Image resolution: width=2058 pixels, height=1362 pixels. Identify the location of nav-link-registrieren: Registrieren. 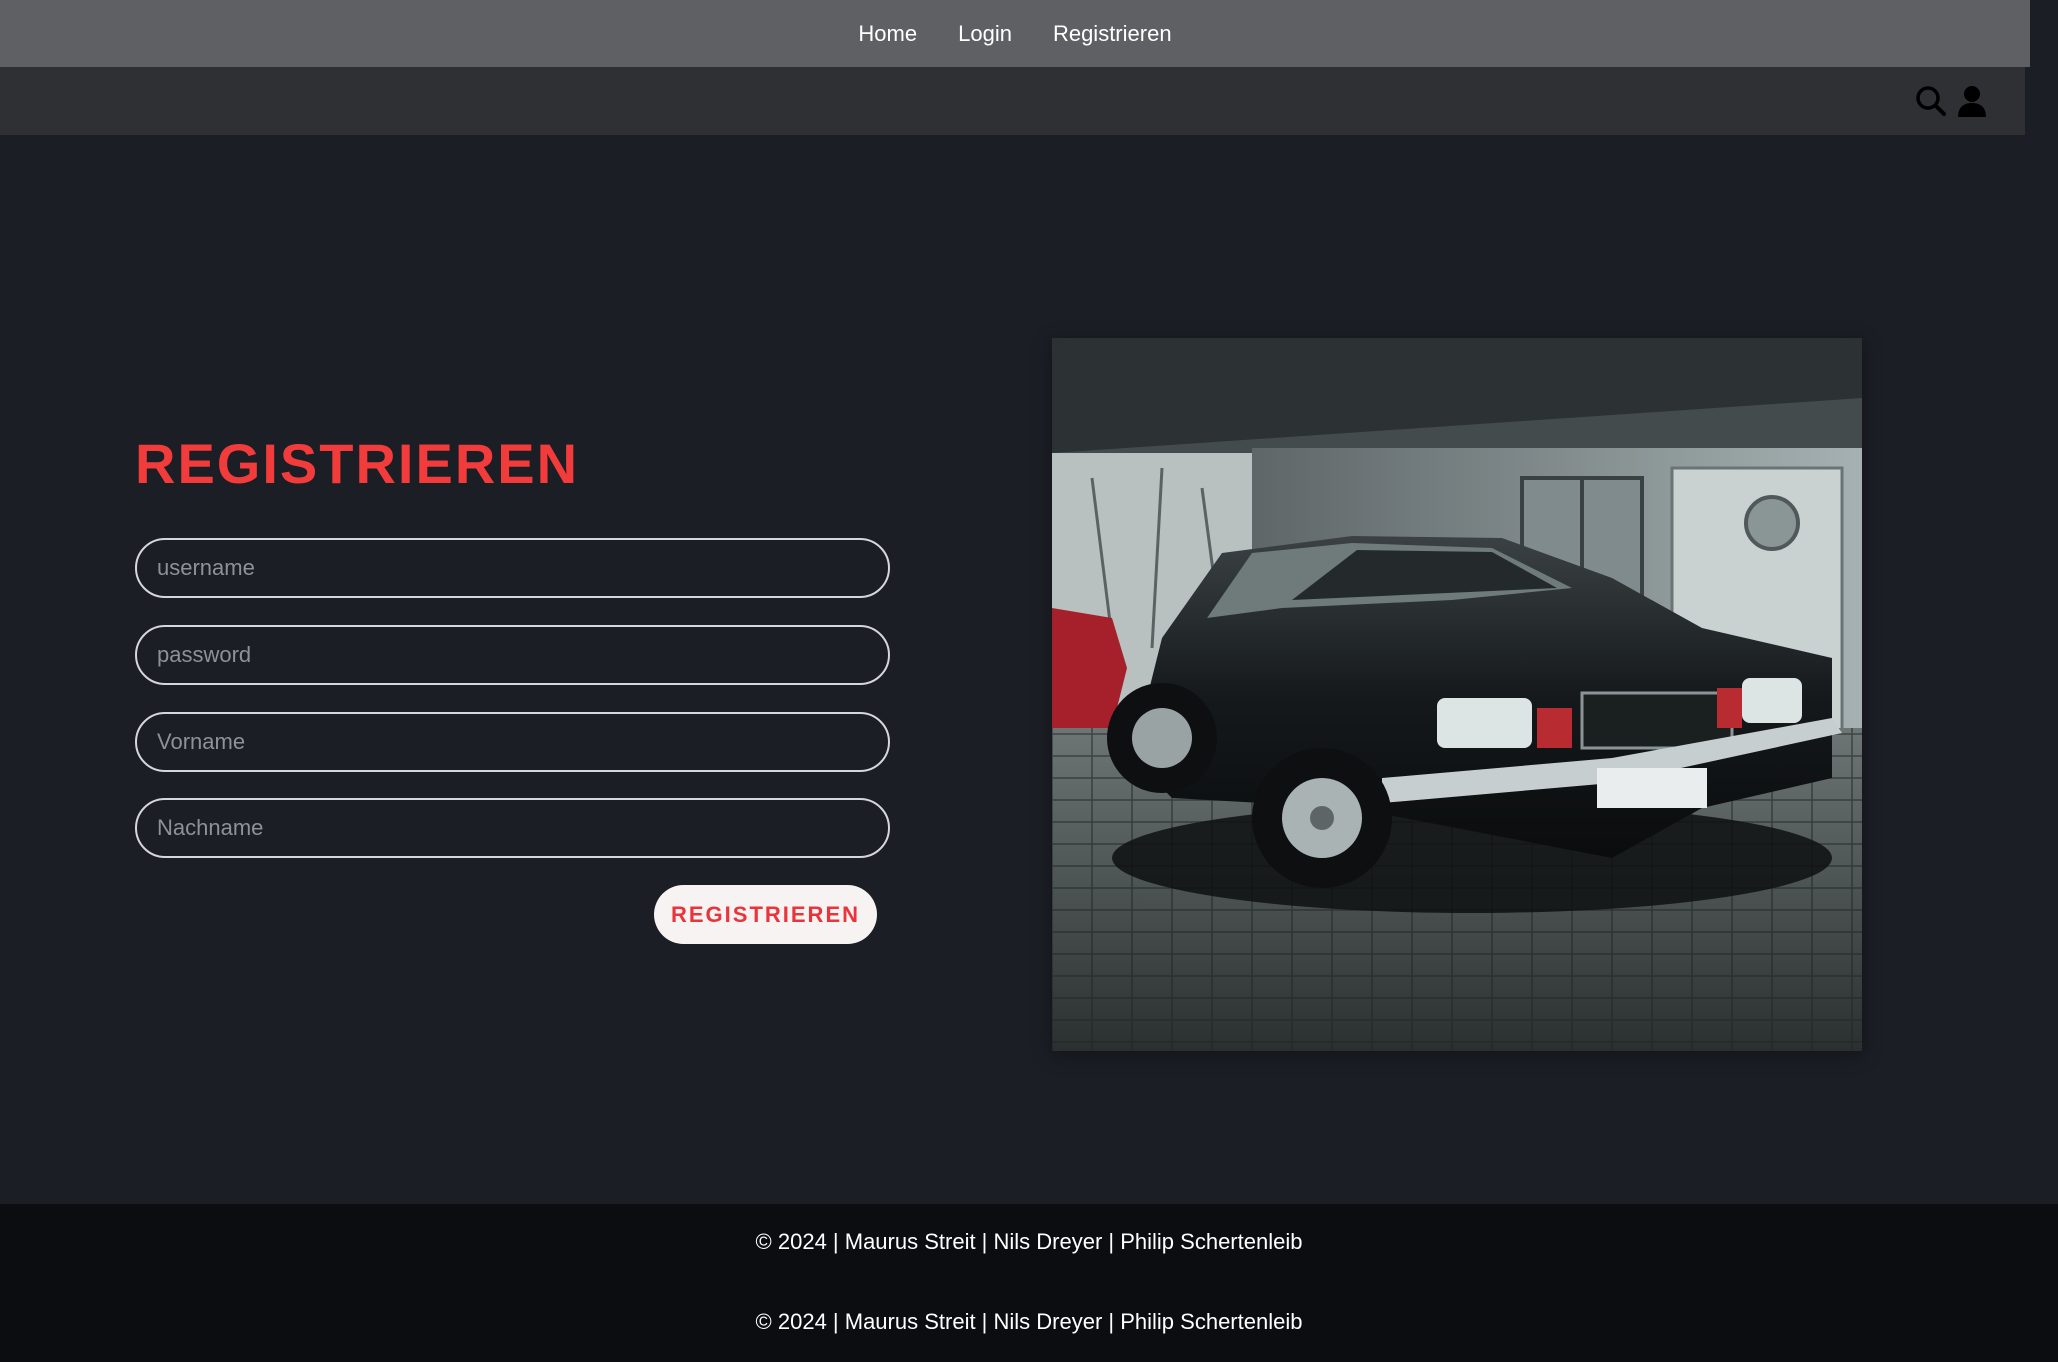
(1112, 34).